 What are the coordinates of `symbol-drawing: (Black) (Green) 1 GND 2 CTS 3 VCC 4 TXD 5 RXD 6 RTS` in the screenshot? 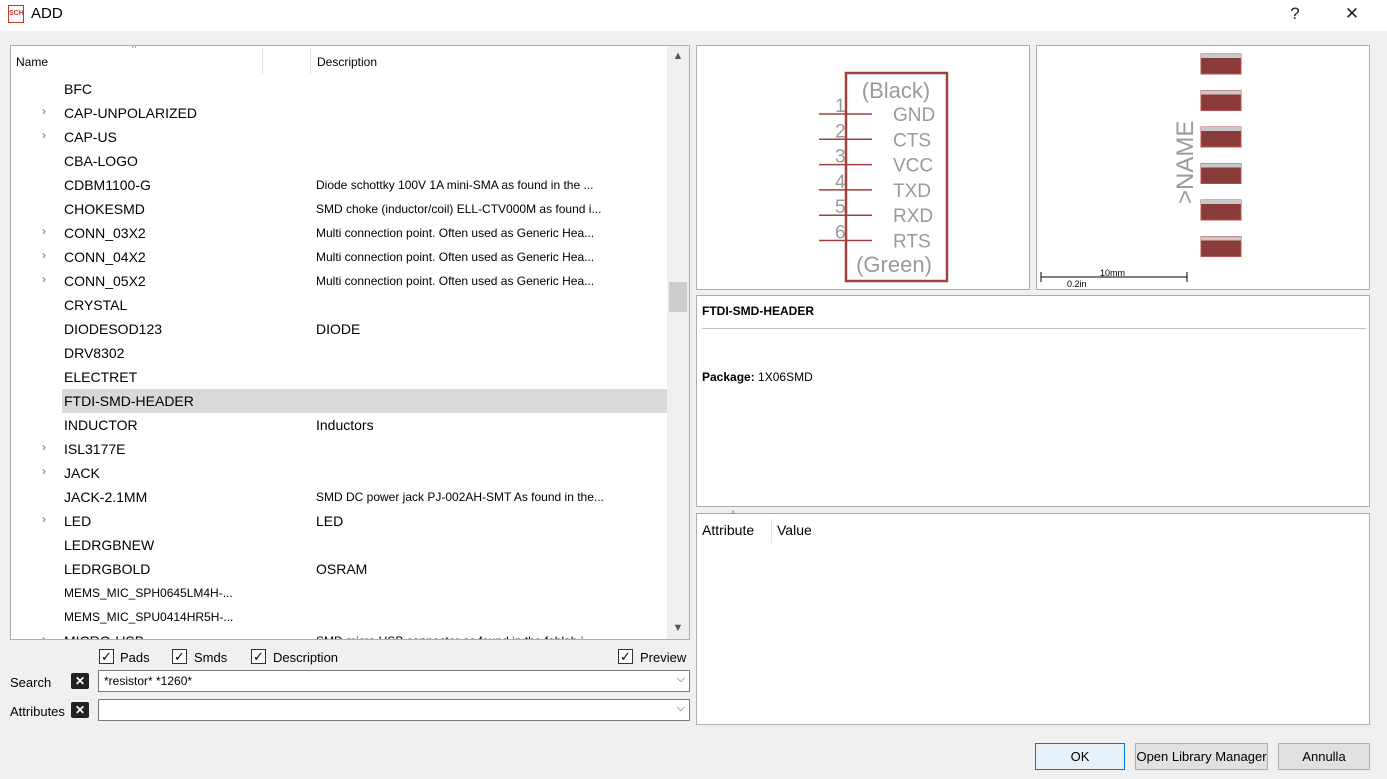 It's located at (884, 177).